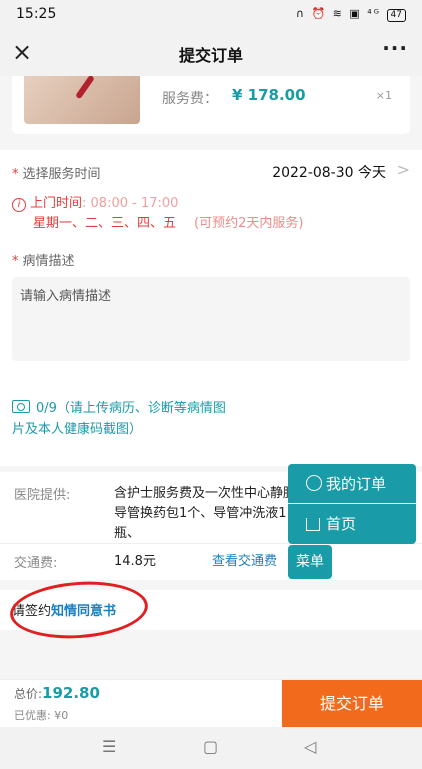  I want to click on home-square-icon: ▢, so click(210, 746).